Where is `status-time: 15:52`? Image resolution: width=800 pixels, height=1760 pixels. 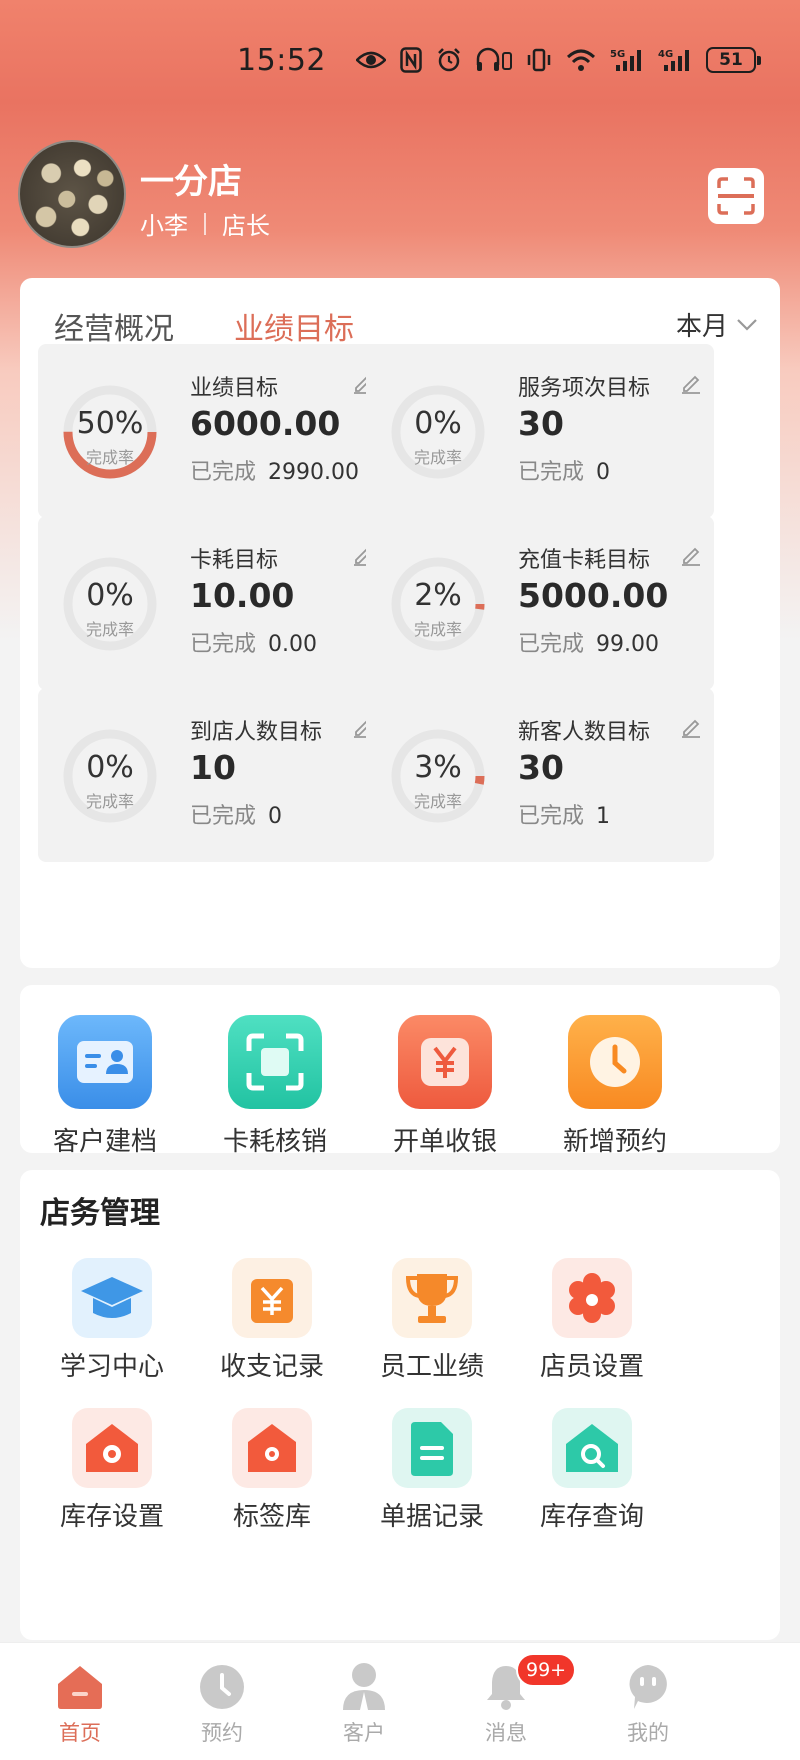 status-time: 15:52 is located at coordinates (281, 60).